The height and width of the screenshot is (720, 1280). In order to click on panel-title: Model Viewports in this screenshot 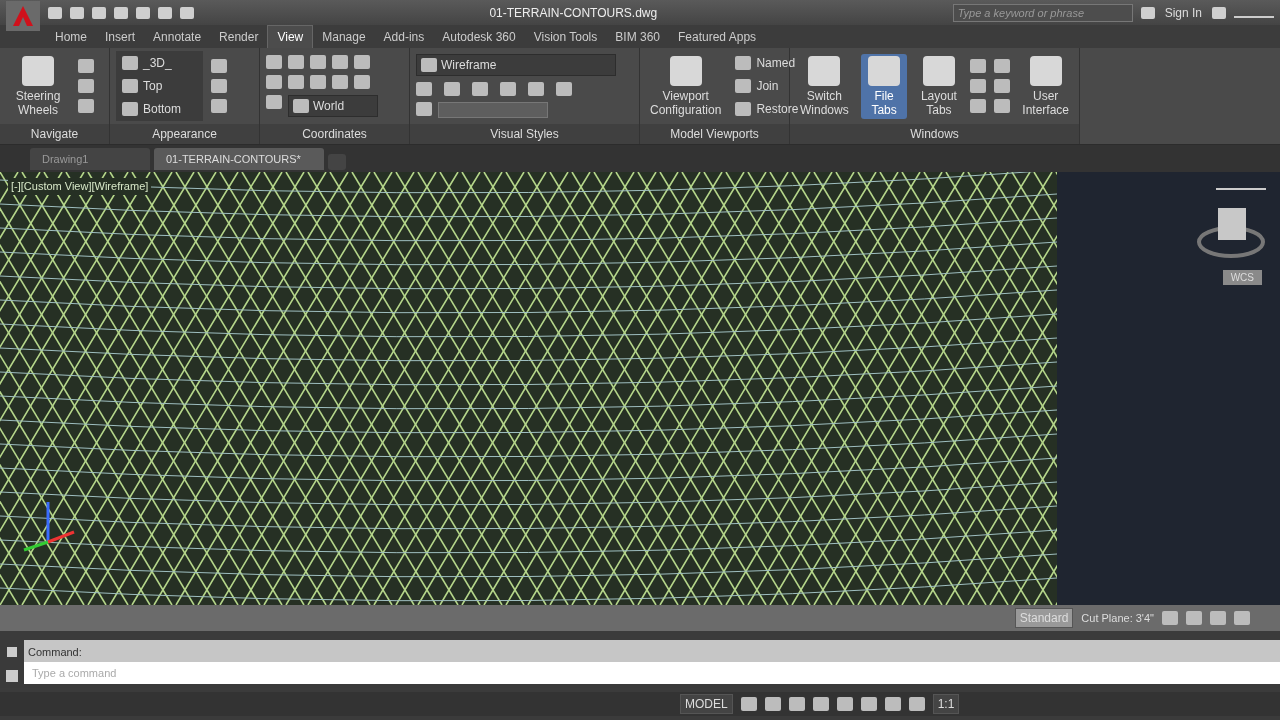, I will do `click(714, 134)`.